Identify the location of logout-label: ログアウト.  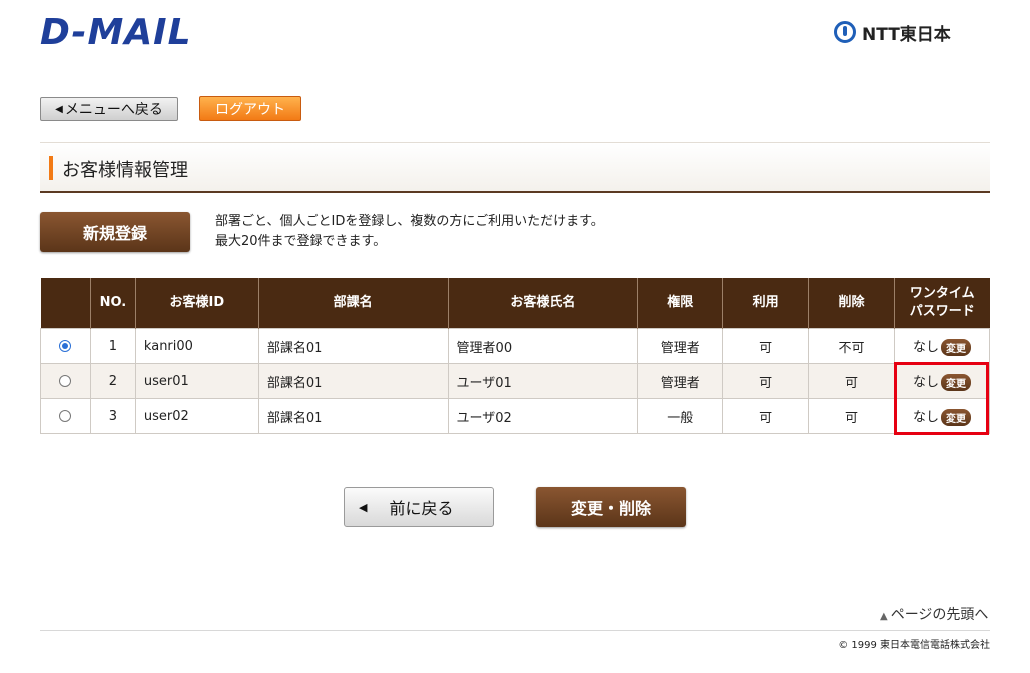
(250, 109).